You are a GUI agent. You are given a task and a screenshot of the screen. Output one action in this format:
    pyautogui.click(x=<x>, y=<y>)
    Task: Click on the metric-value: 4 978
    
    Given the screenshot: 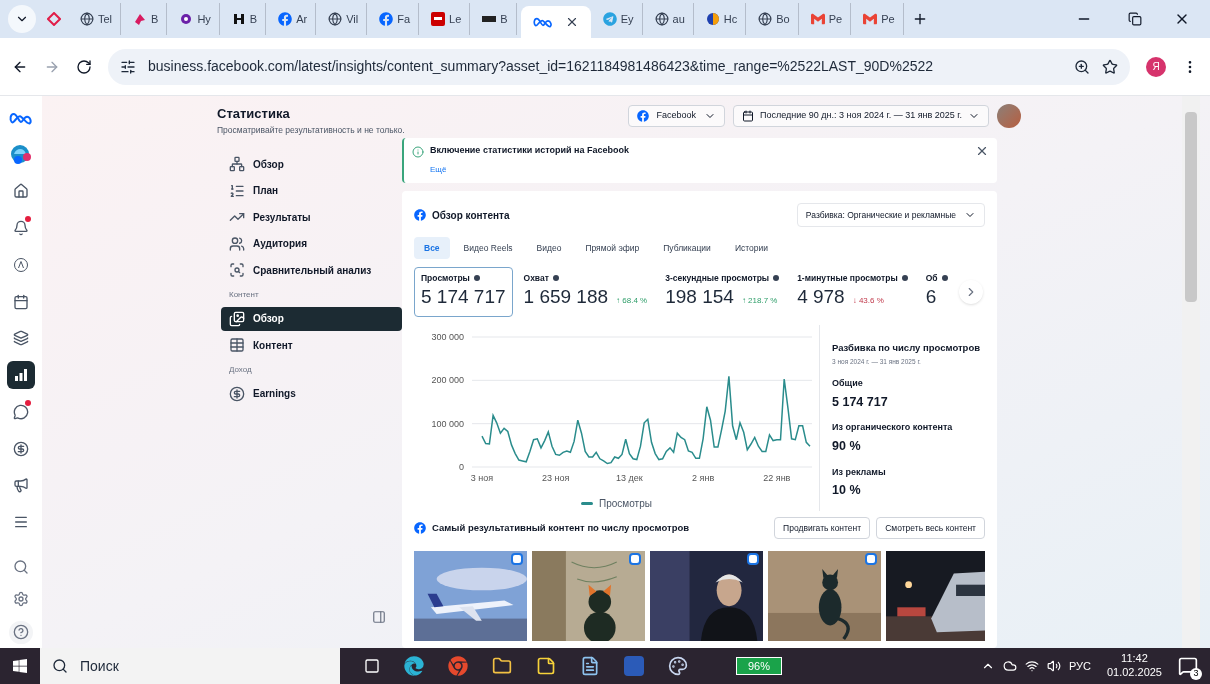 What is the action you would take?
    pyautogui.click(x=821, y=296)
    